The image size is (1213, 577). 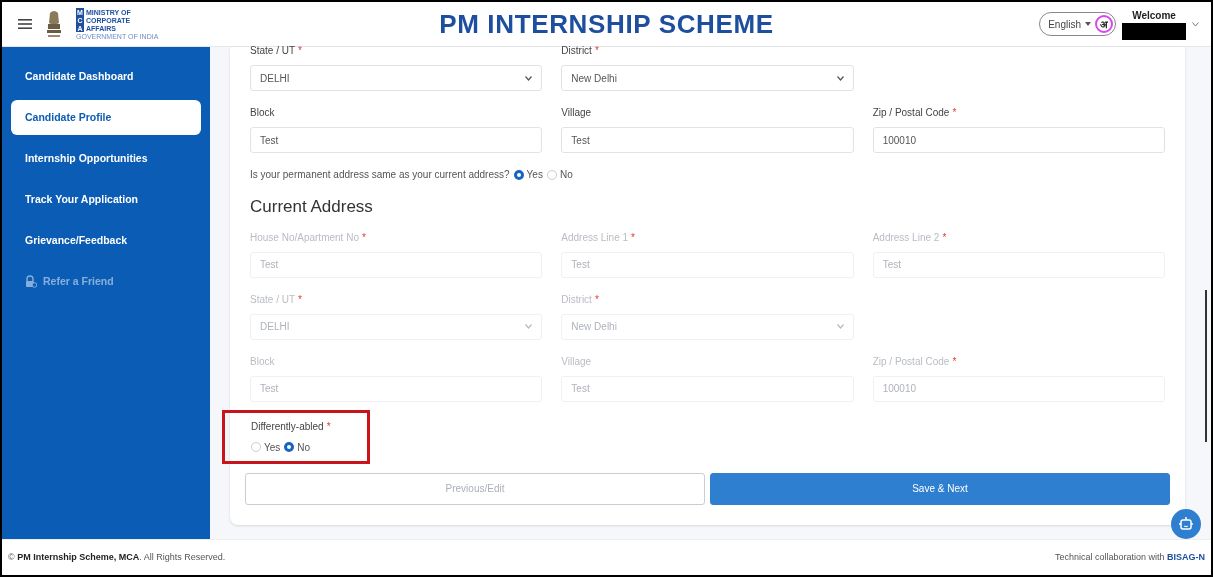 I want to click on menu-icon, so click(x=25, y=24).